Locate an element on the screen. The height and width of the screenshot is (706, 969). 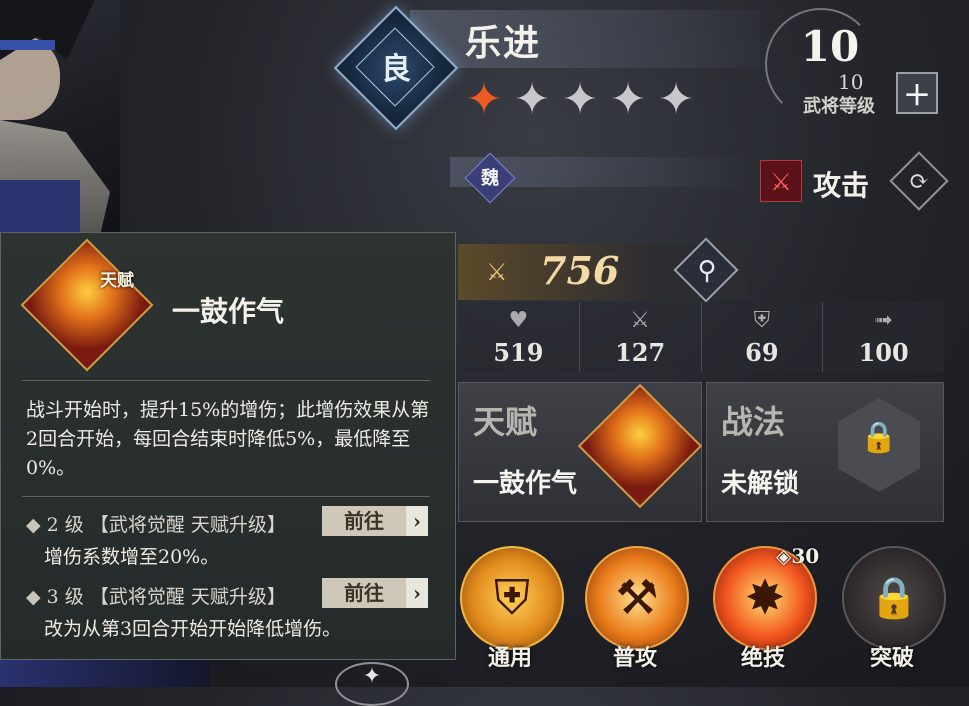
shield-skill-icon: ⛨ is located at coordinates (511, 598).